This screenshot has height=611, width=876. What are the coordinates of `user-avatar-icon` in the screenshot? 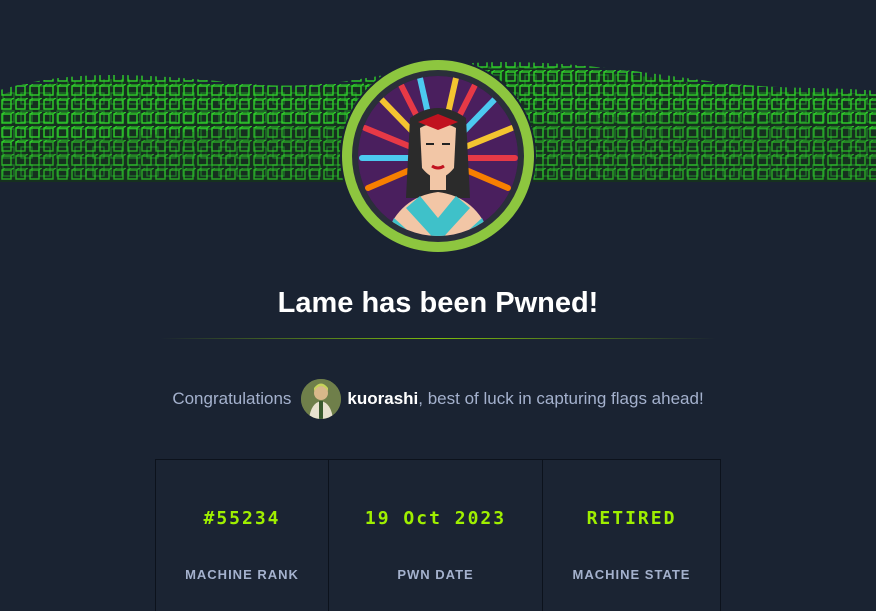 It's located at (321, 399).